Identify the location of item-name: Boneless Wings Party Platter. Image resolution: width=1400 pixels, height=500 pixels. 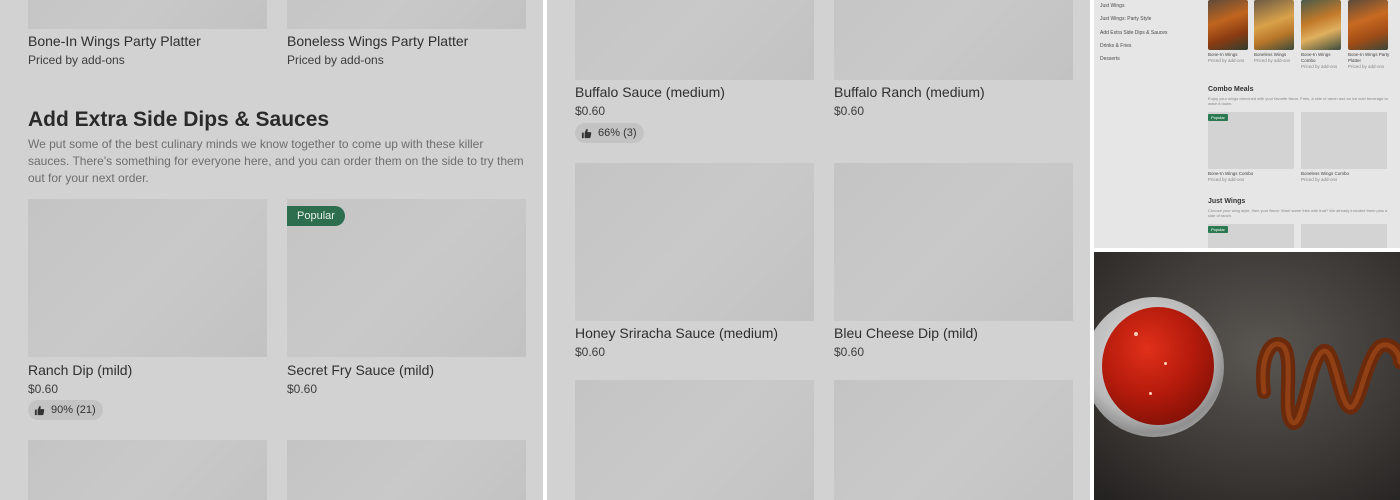
(377, 41).